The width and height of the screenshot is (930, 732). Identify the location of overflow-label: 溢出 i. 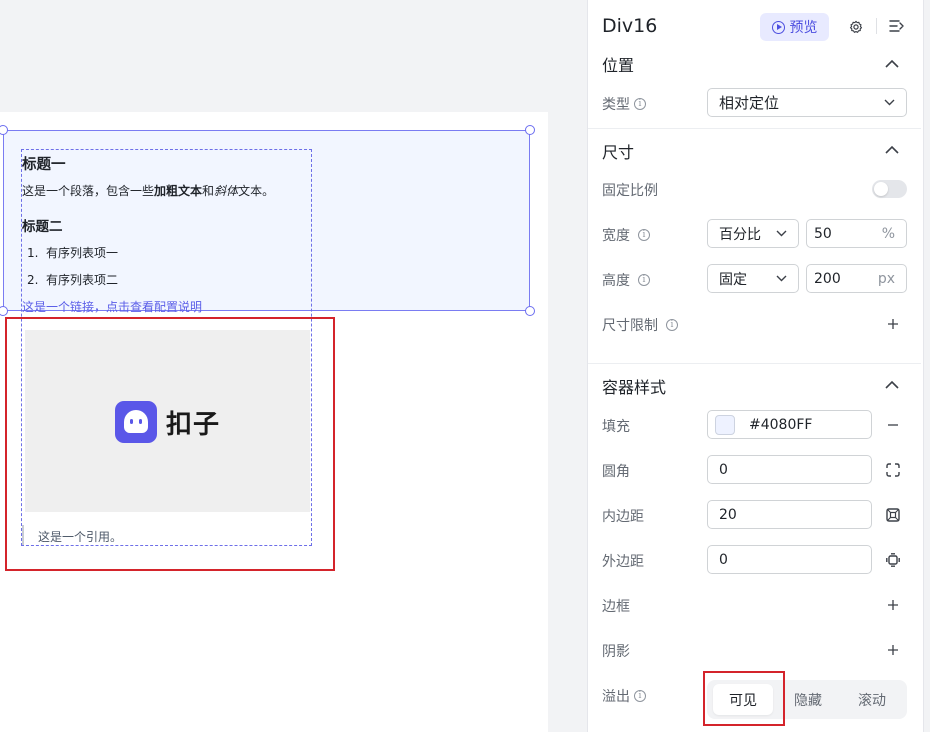
(624, 696).